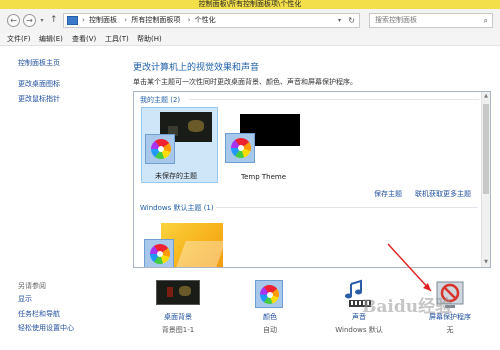 Image resolution: width=500 pixels, height=350 pixels. What do you see at coordinates (39, 314) in the screenshot?
I see `see-also-taskbar-navigation: 任务栏和导航` at bounding box center [39, 314].